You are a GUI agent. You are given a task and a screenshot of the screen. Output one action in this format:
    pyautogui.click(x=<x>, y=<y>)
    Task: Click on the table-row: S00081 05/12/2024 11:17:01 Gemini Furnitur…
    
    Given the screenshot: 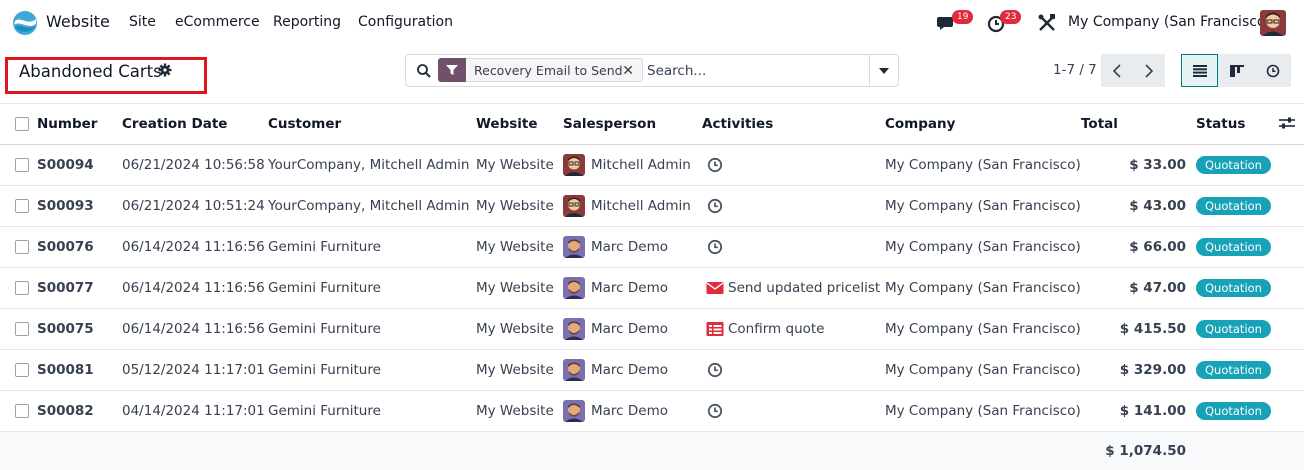 What is the action you would take?
    pyautogui.click(x=652, y=370)
    